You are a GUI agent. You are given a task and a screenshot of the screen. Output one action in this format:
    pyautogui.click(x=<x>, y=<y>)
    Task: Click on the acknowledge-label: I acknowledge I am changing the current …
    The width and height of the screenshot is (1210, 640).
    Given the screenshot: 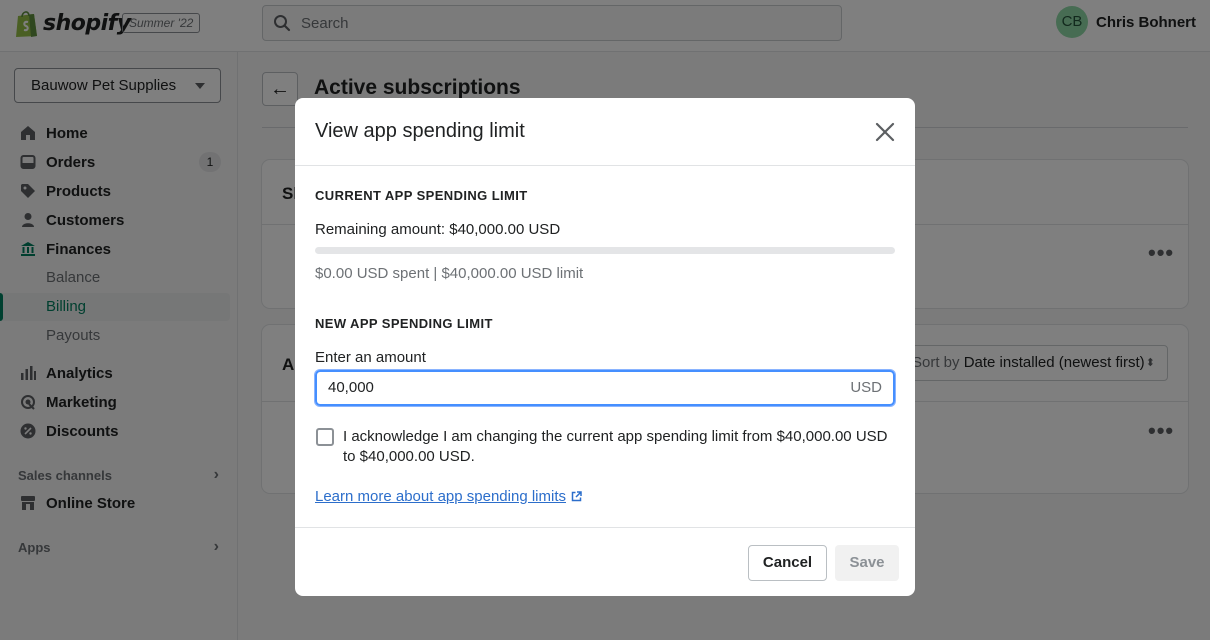 What is the action you would take?
    pyautogui.click(x=623, y=447)
    